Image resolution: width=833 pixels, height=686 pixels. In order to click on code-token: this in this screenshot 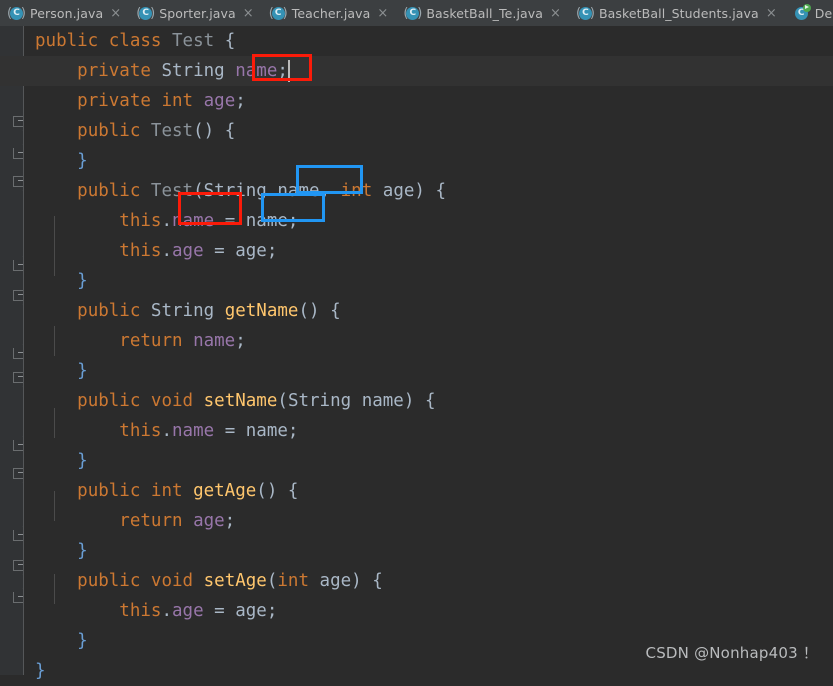, I will do `click(140, 431)`.